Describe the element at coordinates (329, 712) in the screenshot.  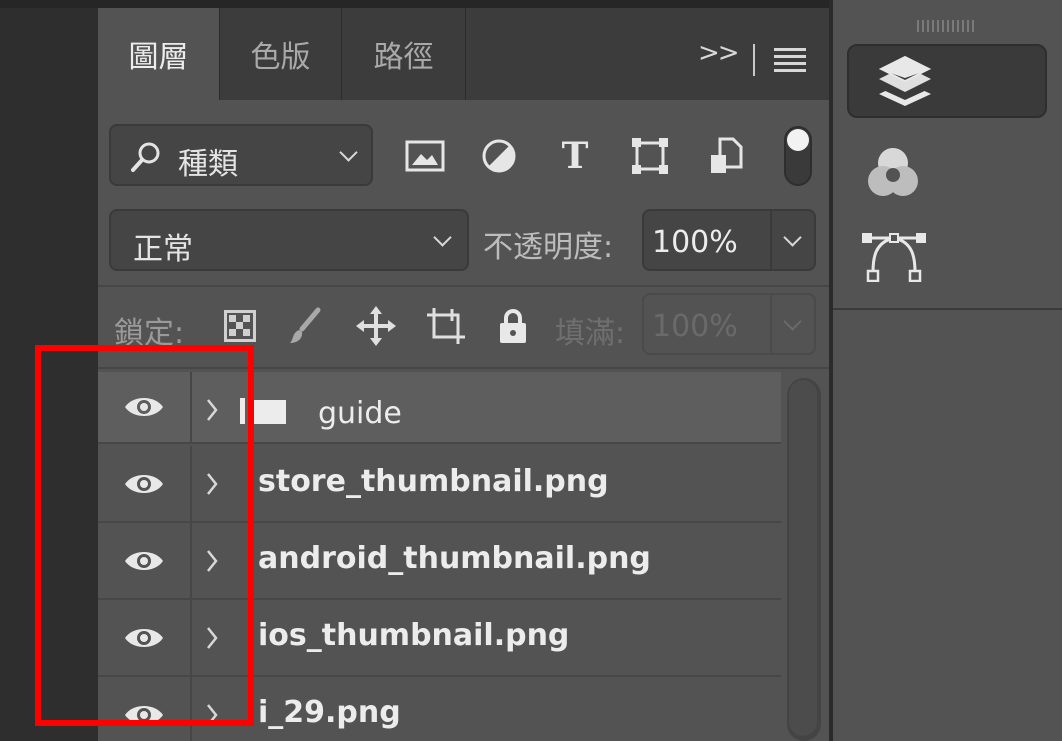
I see `layer-name: i_29.png` at that location.